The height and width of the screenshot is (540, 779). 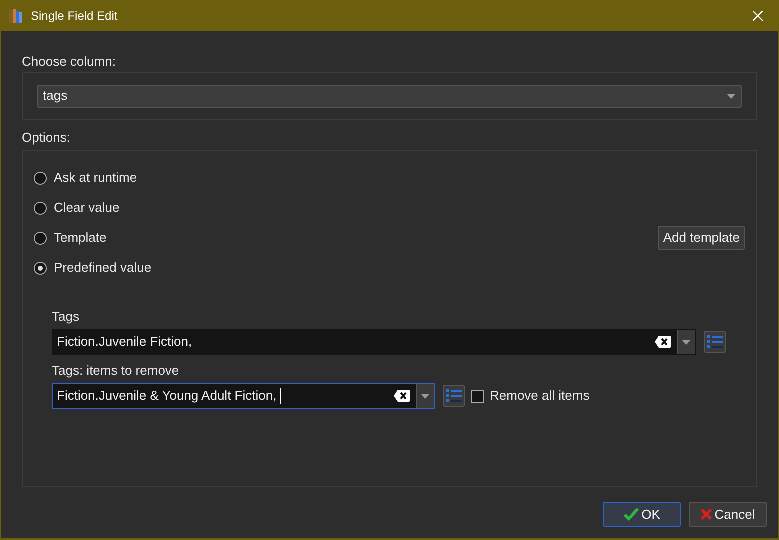 I want to click on tags-label: Tags, so click(x=66, y=316).